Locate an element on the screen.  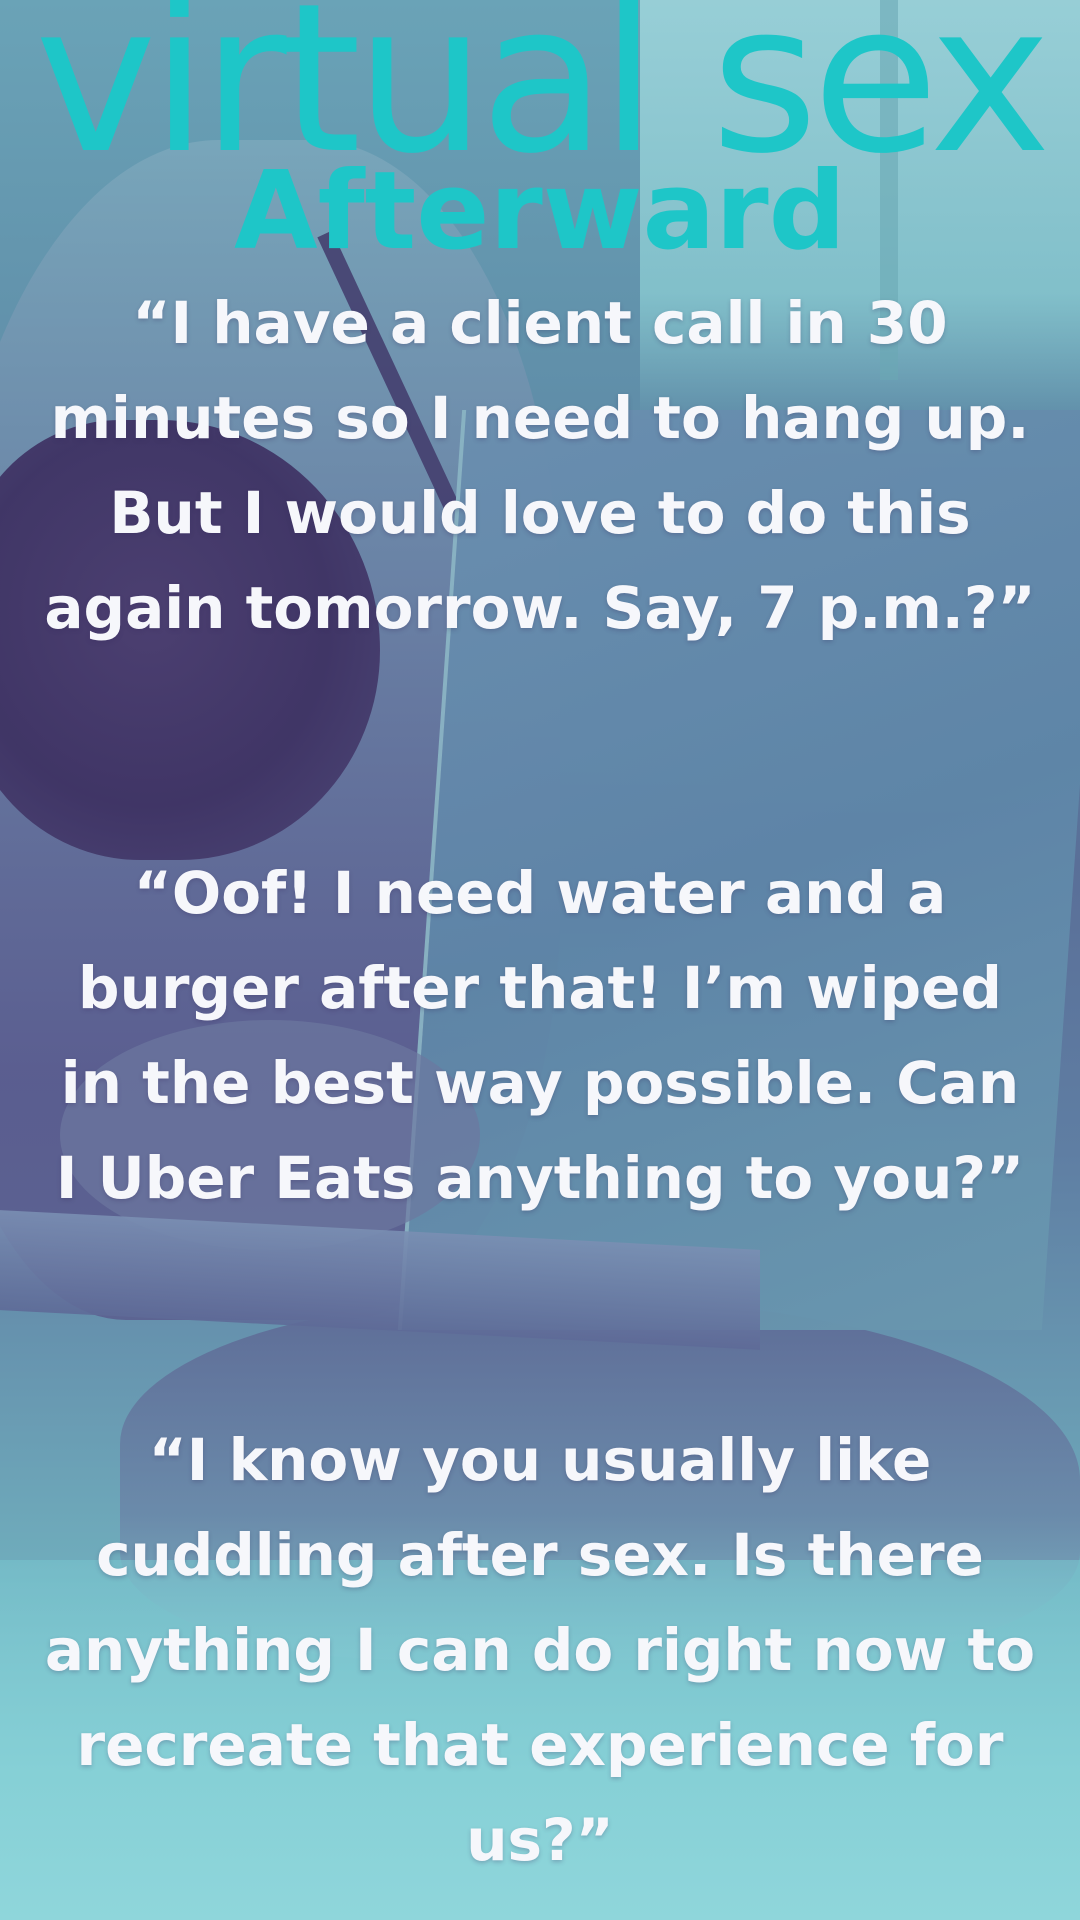
section-subtitle: Afterward is located at coordinates (540, 211).